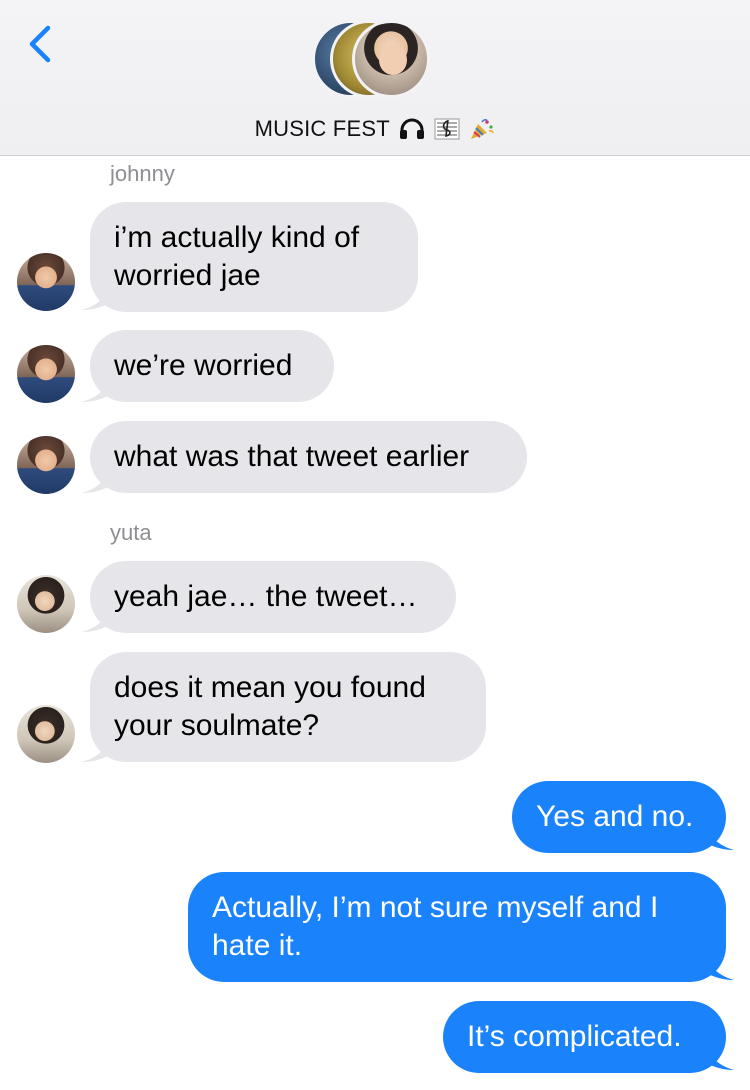 This screenshot has height=1090, width=750. What do you see at coordinates (212, 366) in the screenshot?
I see `message-bubble-incoming: we’re worried` at bounding box center [212, 366].